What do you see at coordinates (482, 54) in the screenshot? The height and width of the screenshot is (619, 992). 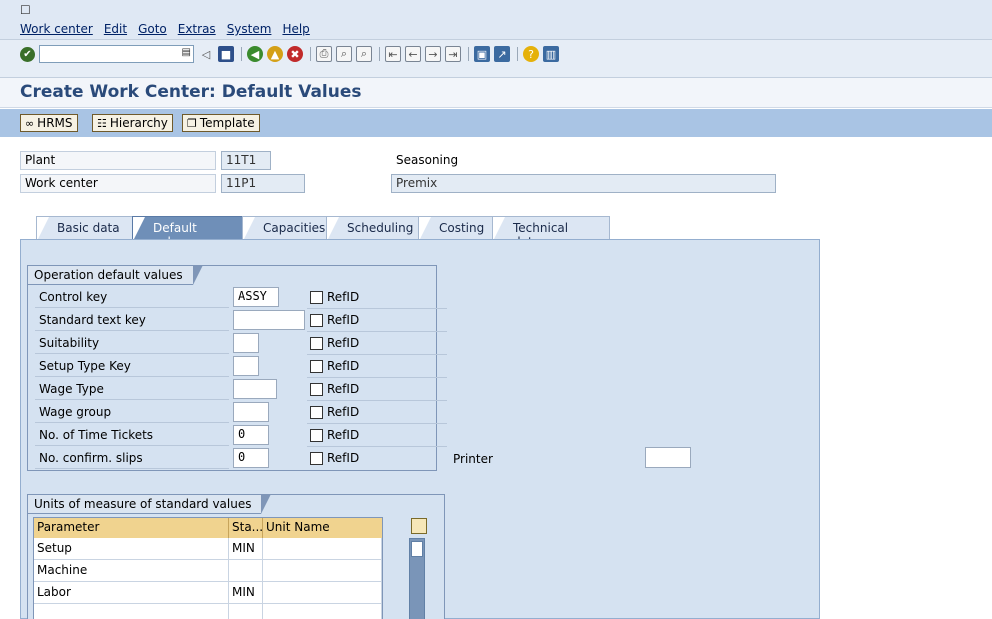 I see `new-session-icon: ▣` at bounding box center [482, 54].